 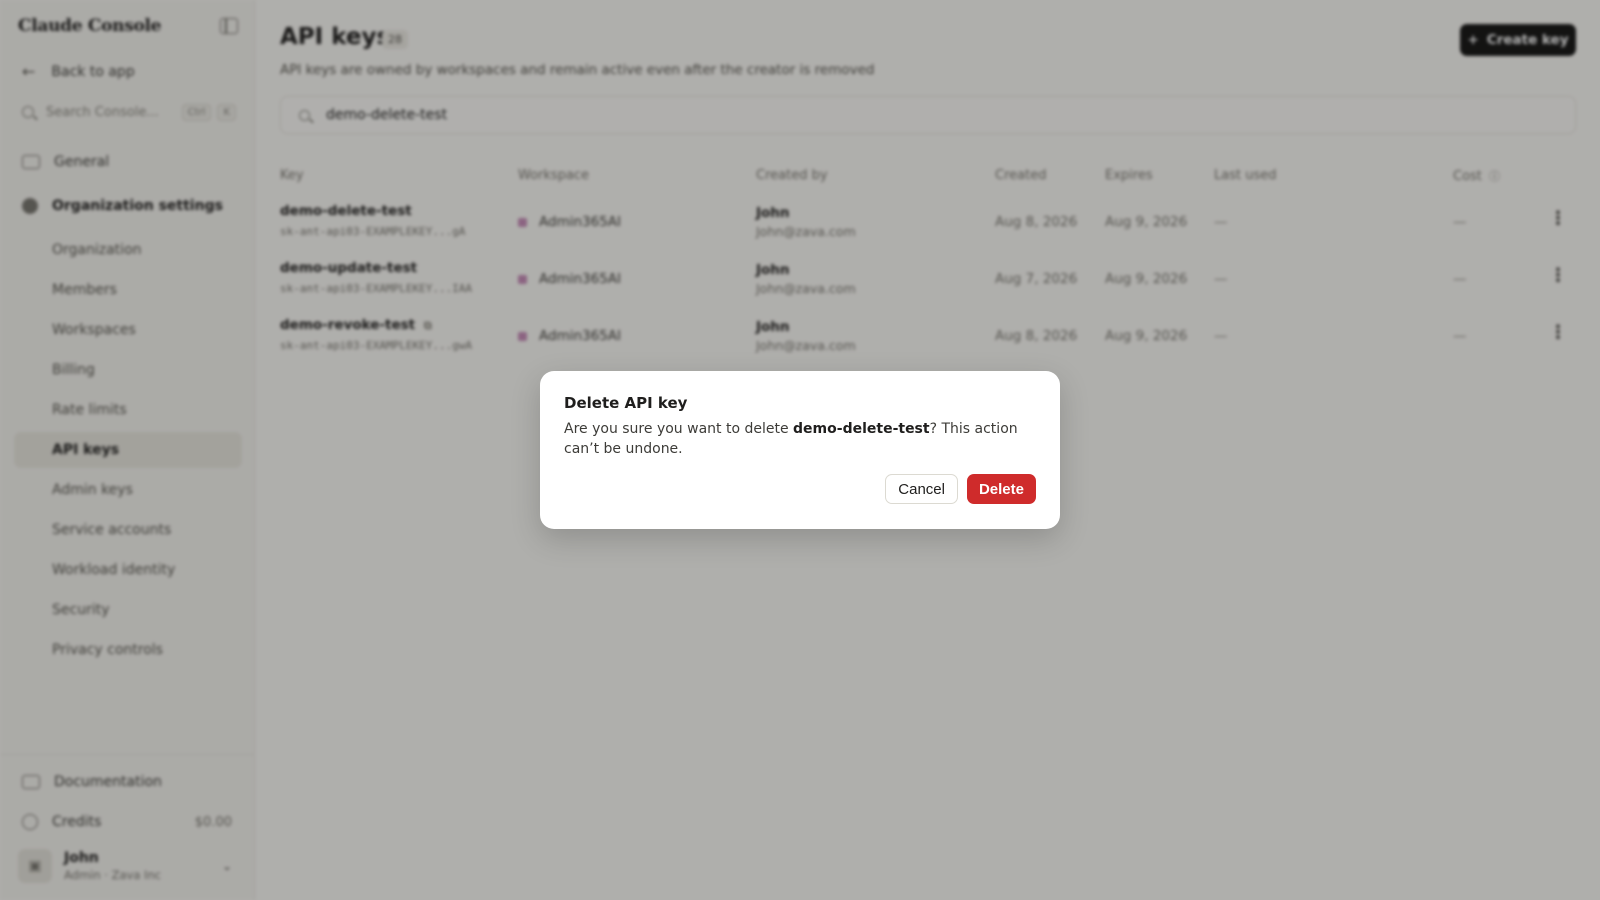 I want to click on dialog-title: Delete API key, so click(x=626, y=403).